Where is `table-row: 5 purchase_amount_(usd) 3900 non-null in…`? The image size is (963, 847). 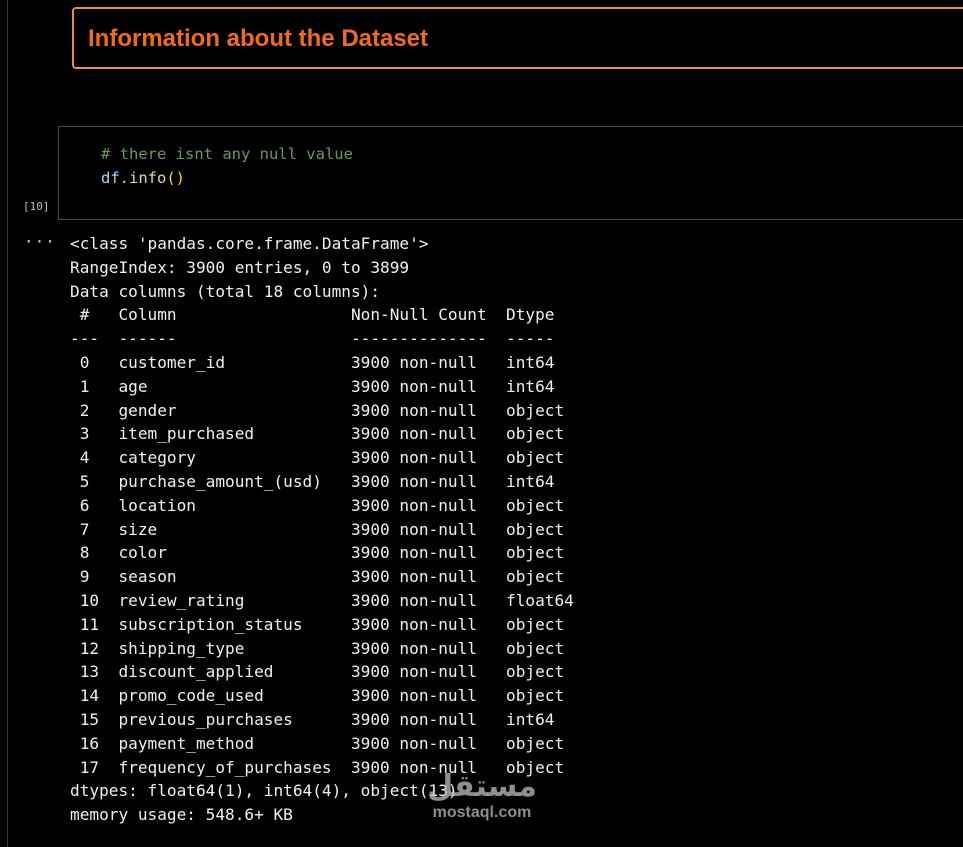
table-row: 5 purchase_amount_(usd) 3900 non-null in… is located at coordinates (312, 481).